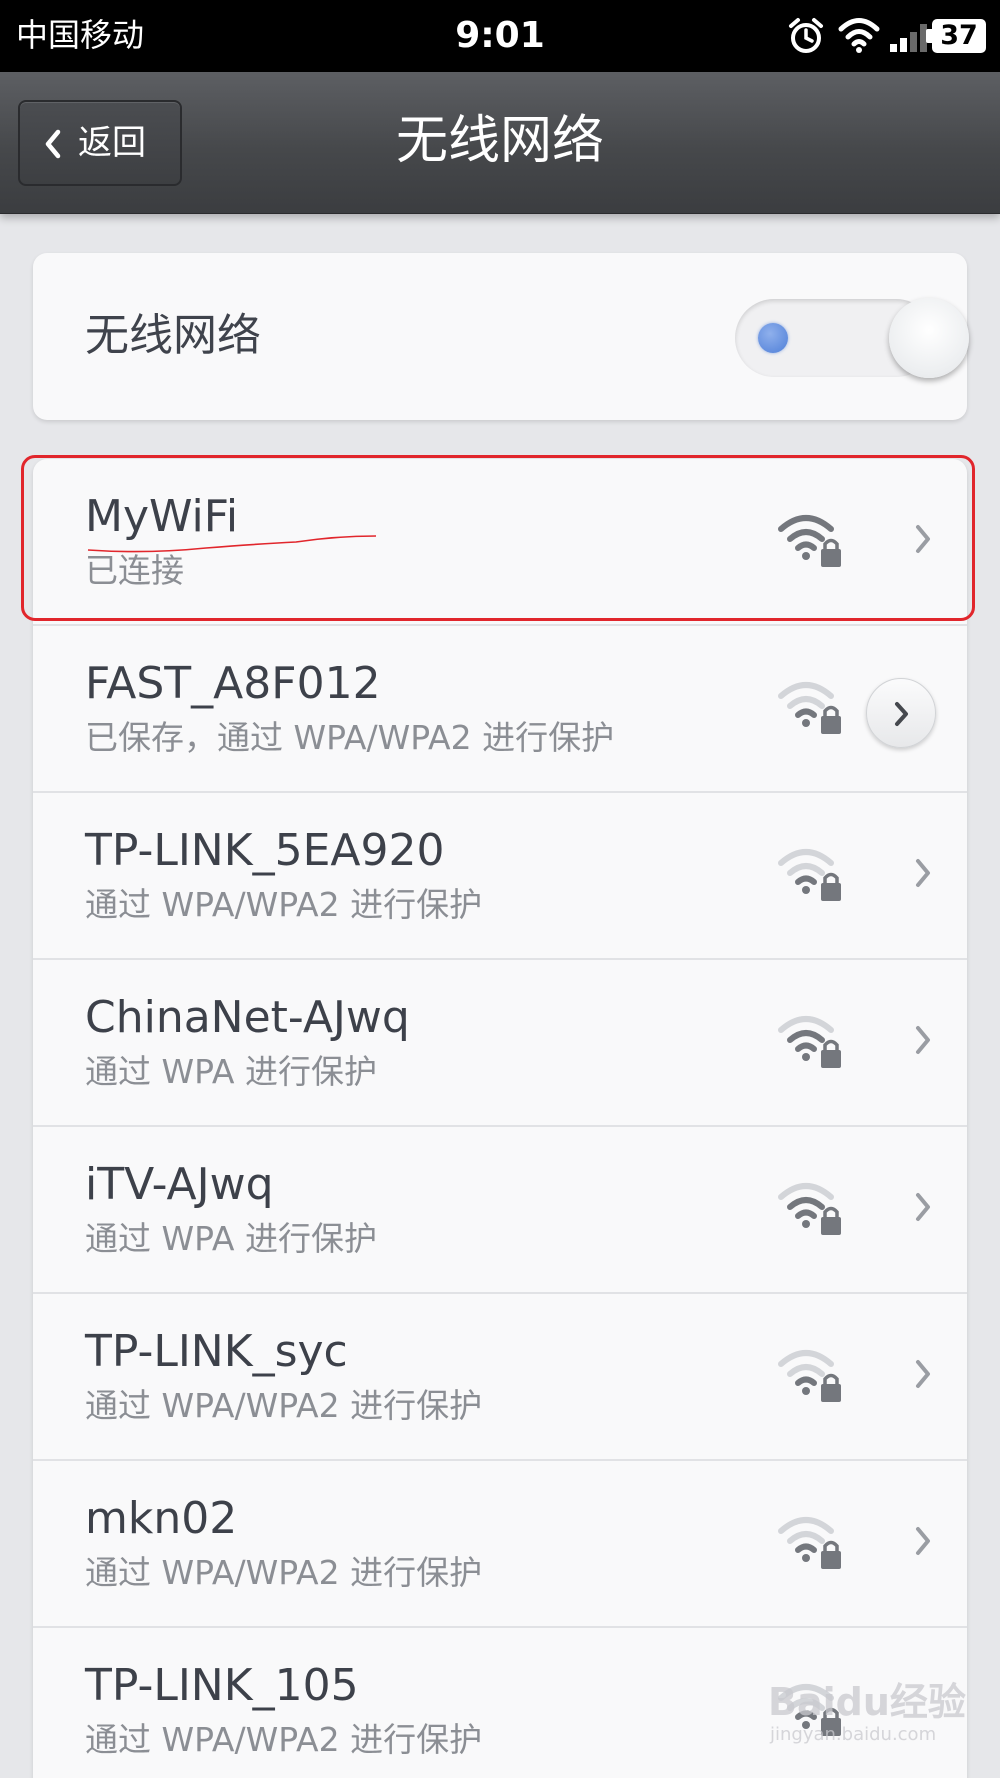 This screenshot has height=1778, width=1000. What do you see at coordinates (500, 1043) in the screenshot?
I see `network-row-chinanet-ajwq: ChinaNet-AJwq 通过 WPA 进行保护` at bounding box center [500, 1043].